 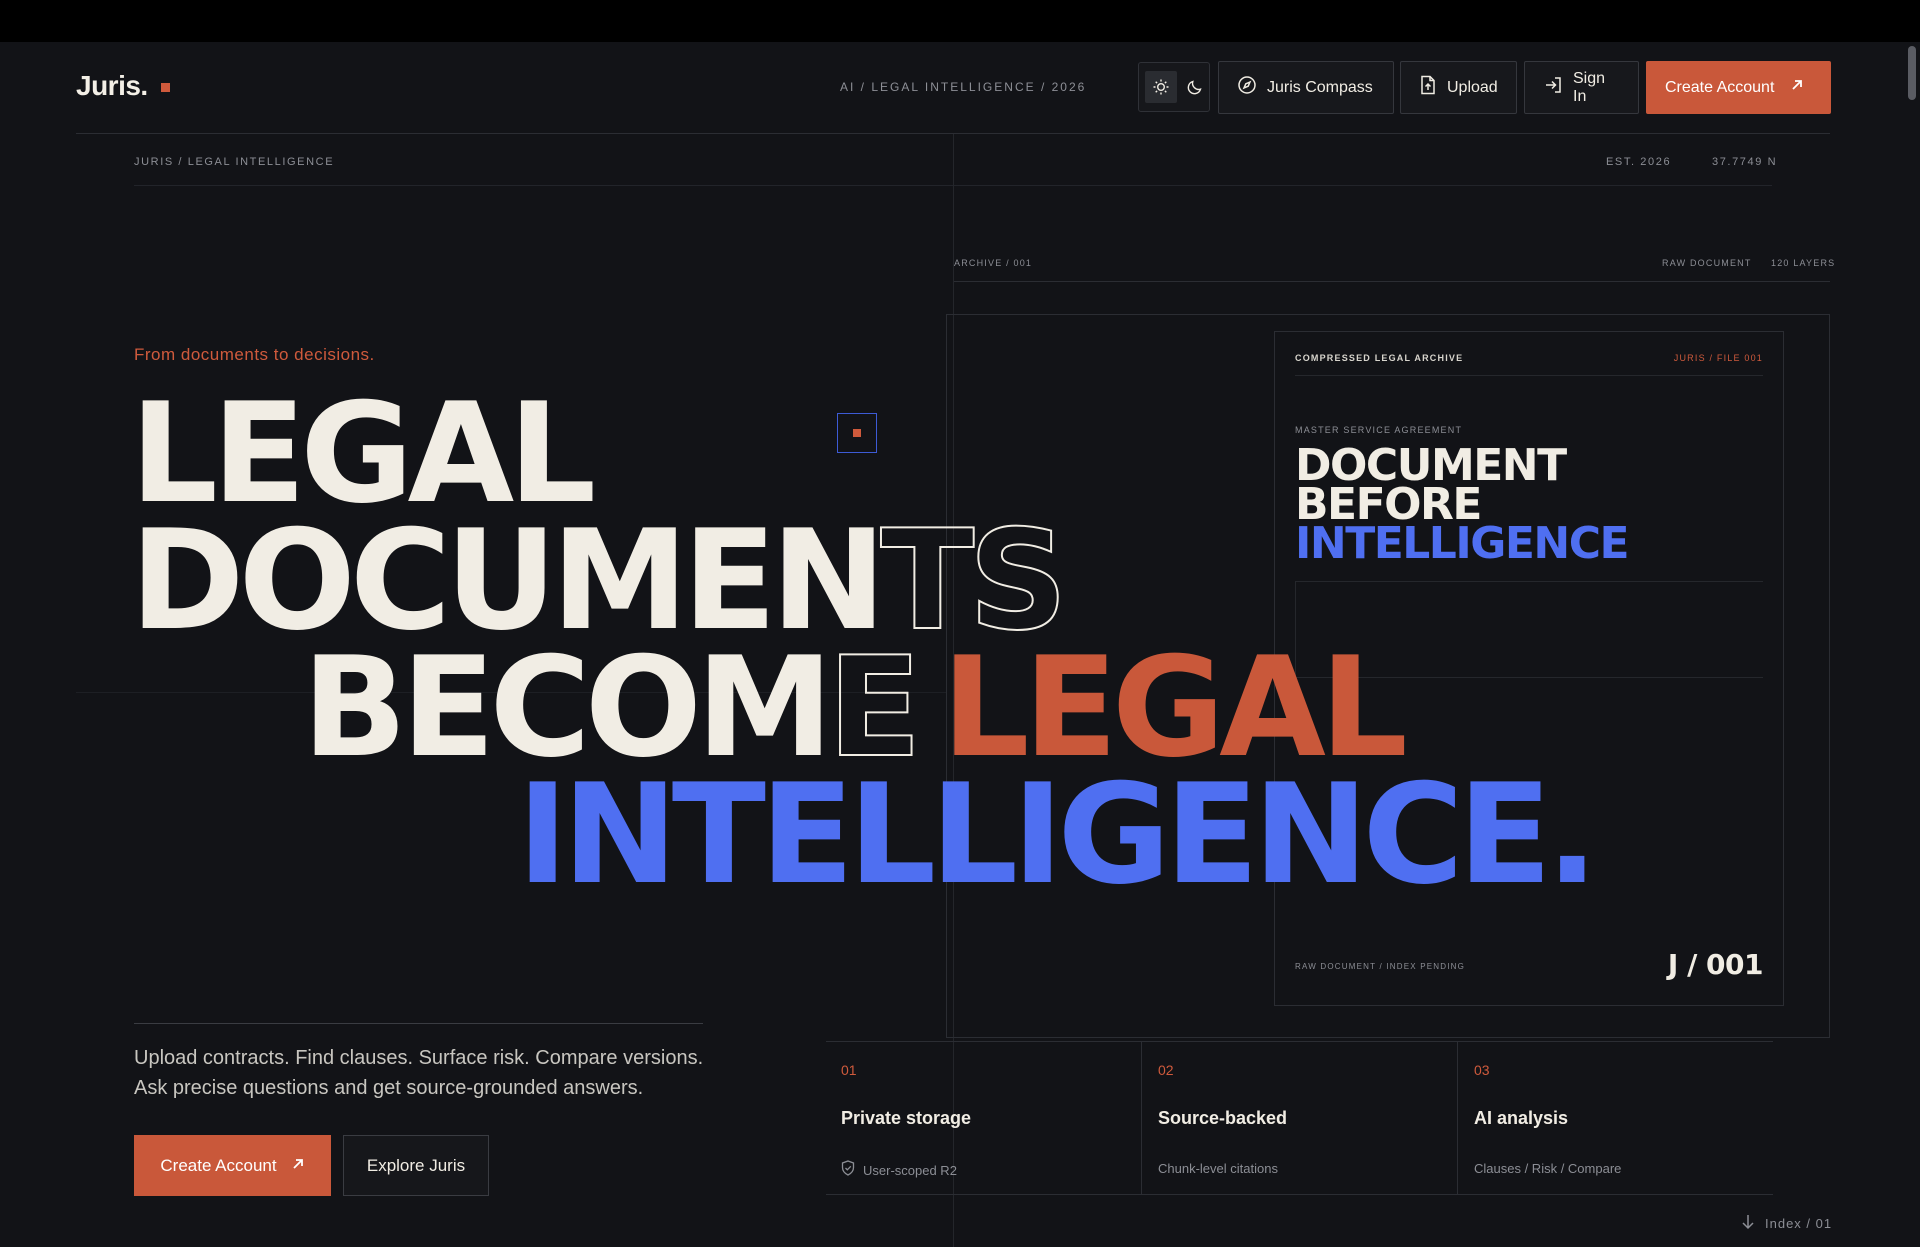 What do you see at coordinates (1553, 87) in the screenshot?
I see `sign-in-icon` at bounding box center [1553, 87].